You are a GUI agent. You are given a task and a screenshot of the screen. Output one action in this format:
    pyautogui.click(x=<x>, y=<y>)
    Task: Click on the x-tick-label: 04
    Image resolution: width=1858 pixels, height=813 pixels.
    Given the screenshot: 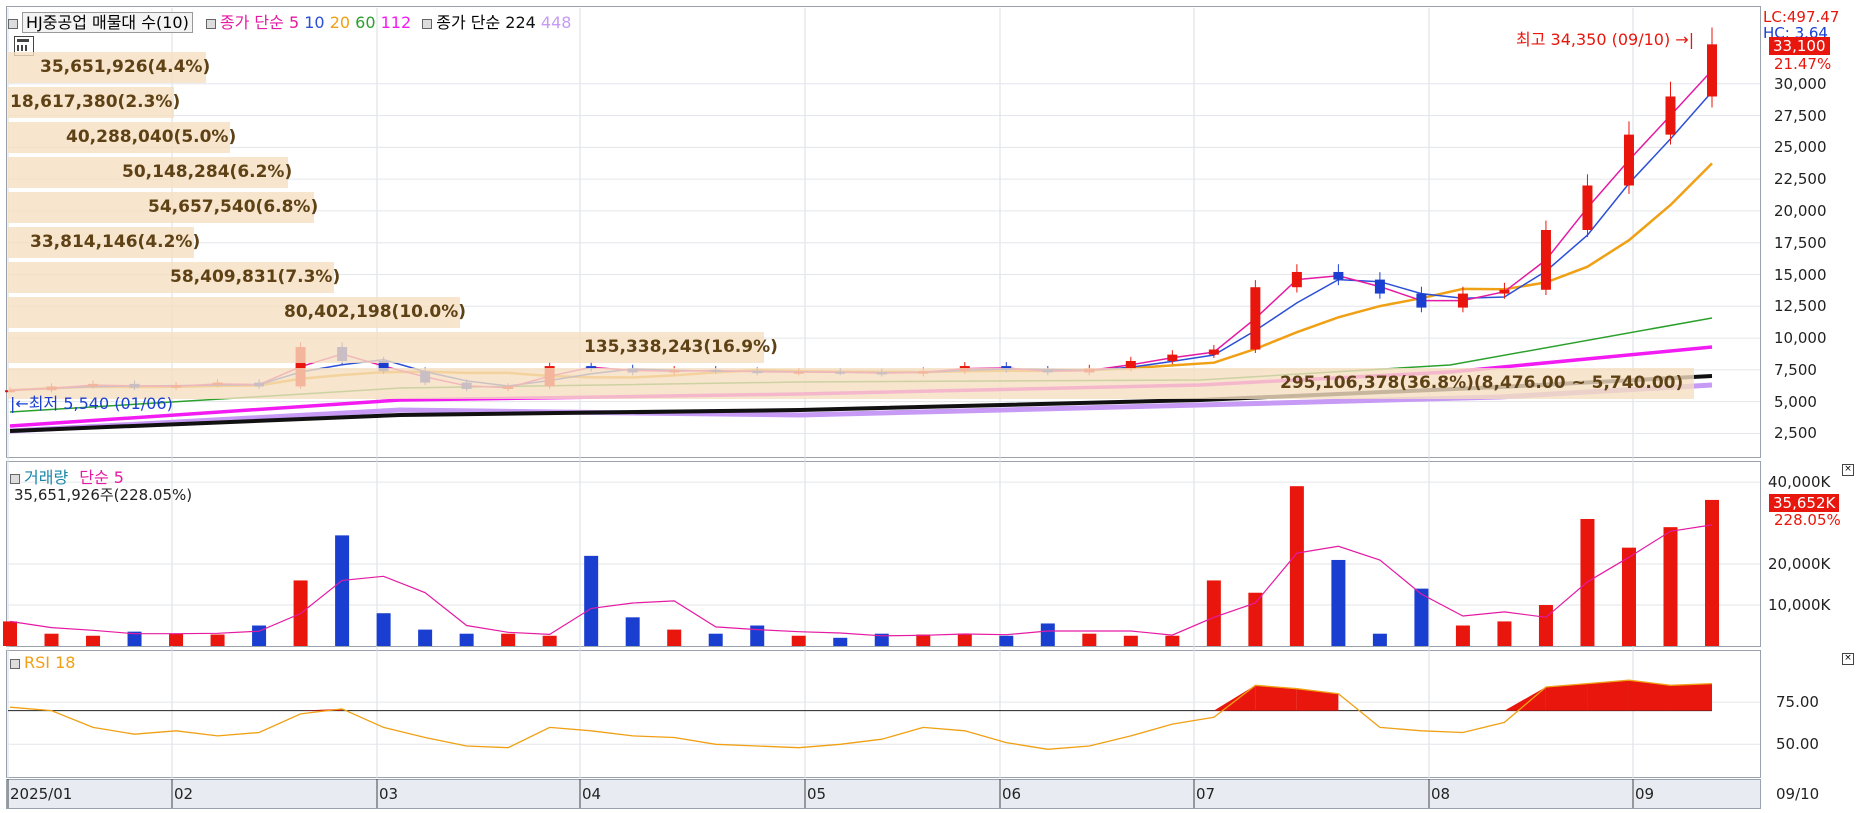 What is the action you would take?
    pyautogui.click(x=592, y=794)
    